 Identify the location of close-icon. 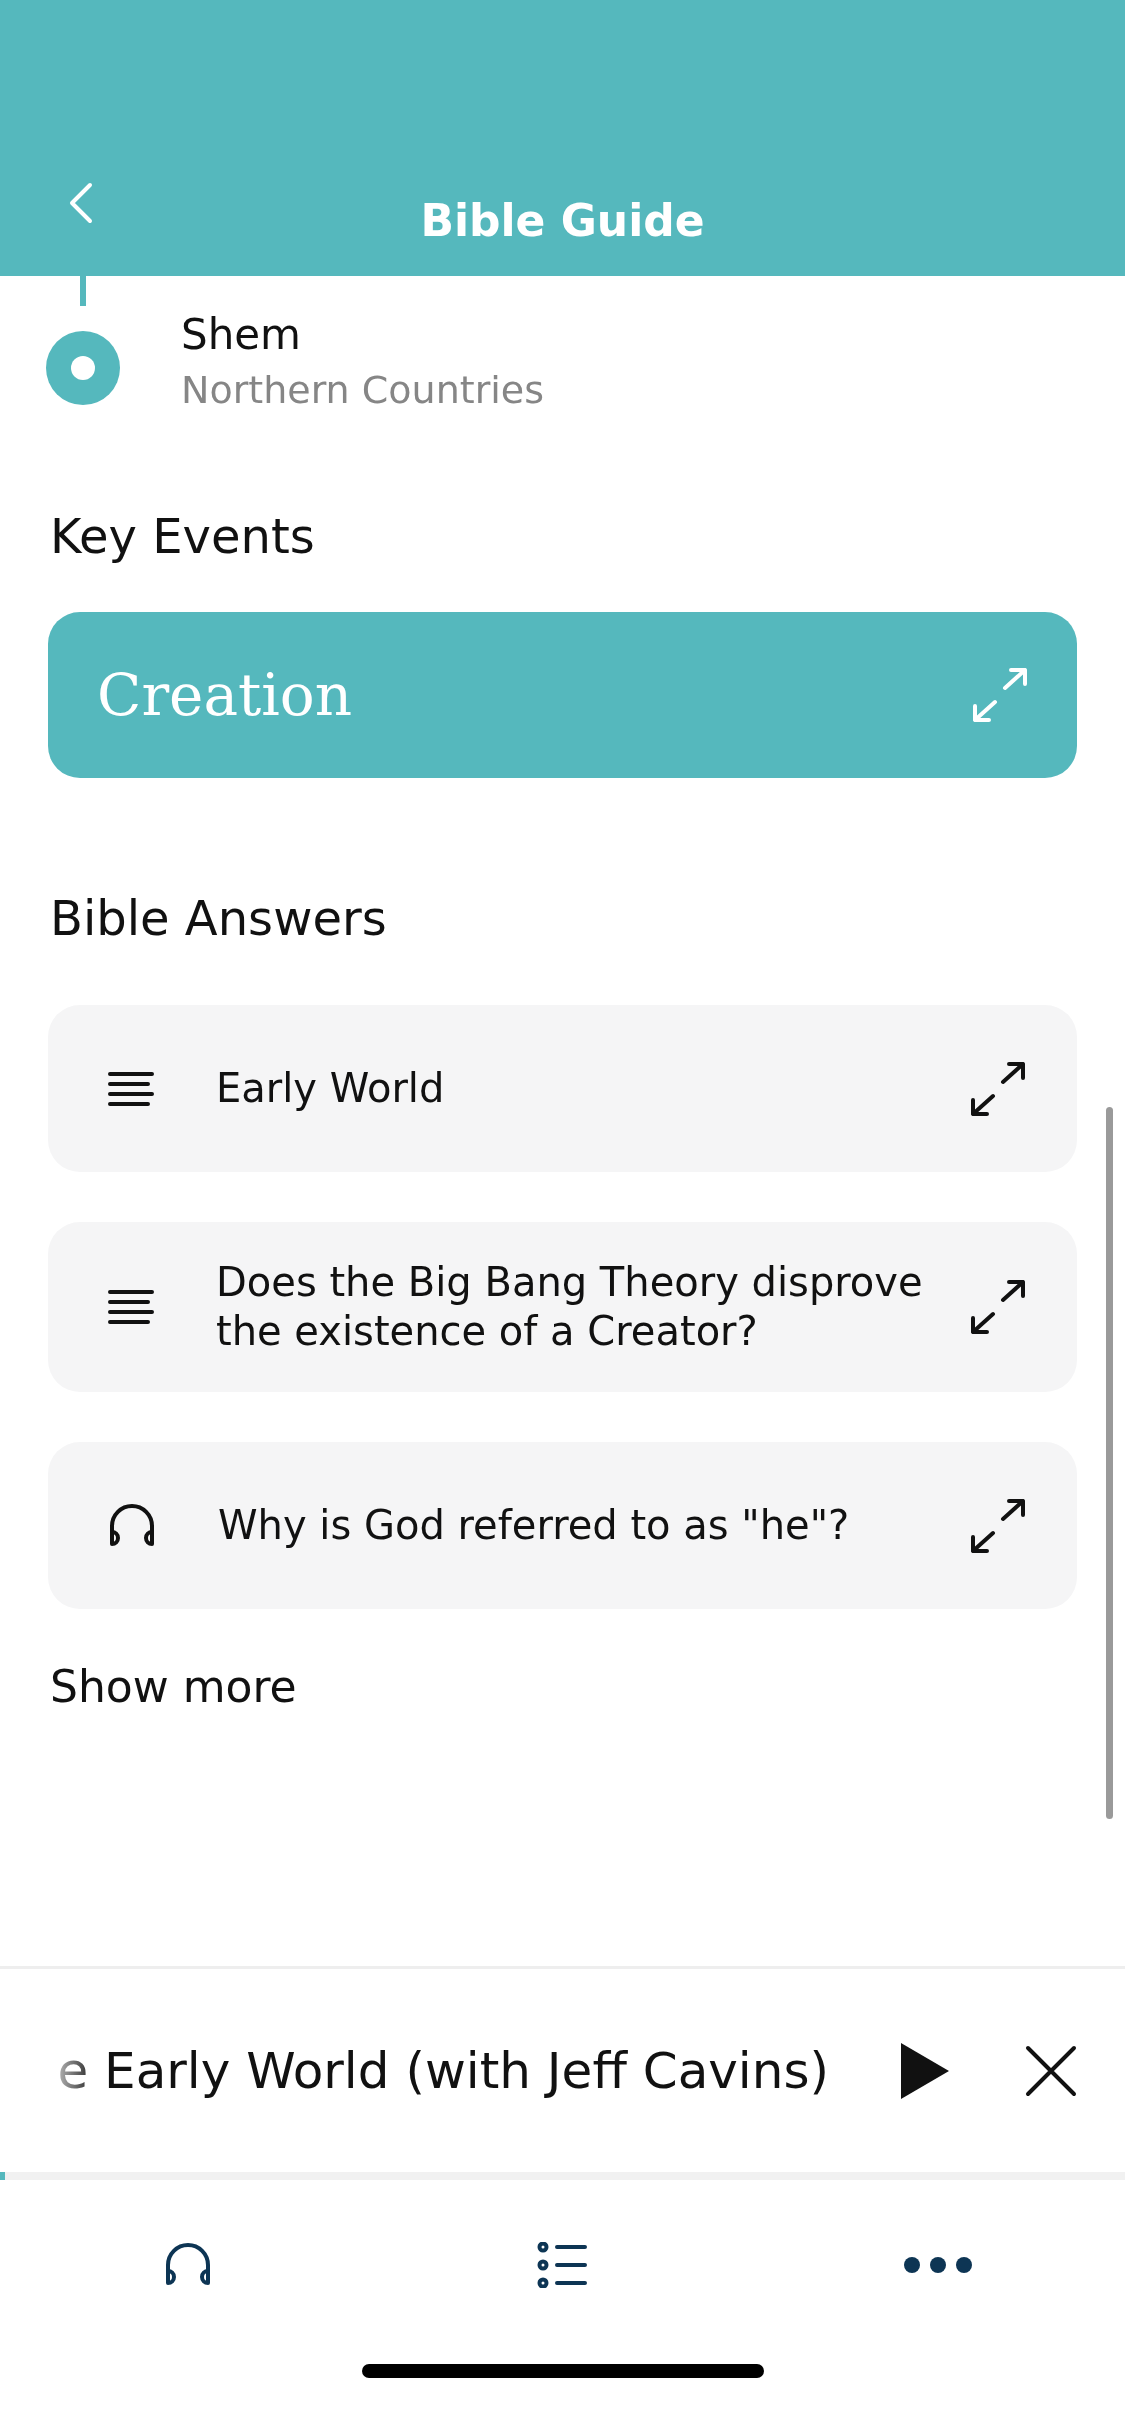
(1051, 2070).